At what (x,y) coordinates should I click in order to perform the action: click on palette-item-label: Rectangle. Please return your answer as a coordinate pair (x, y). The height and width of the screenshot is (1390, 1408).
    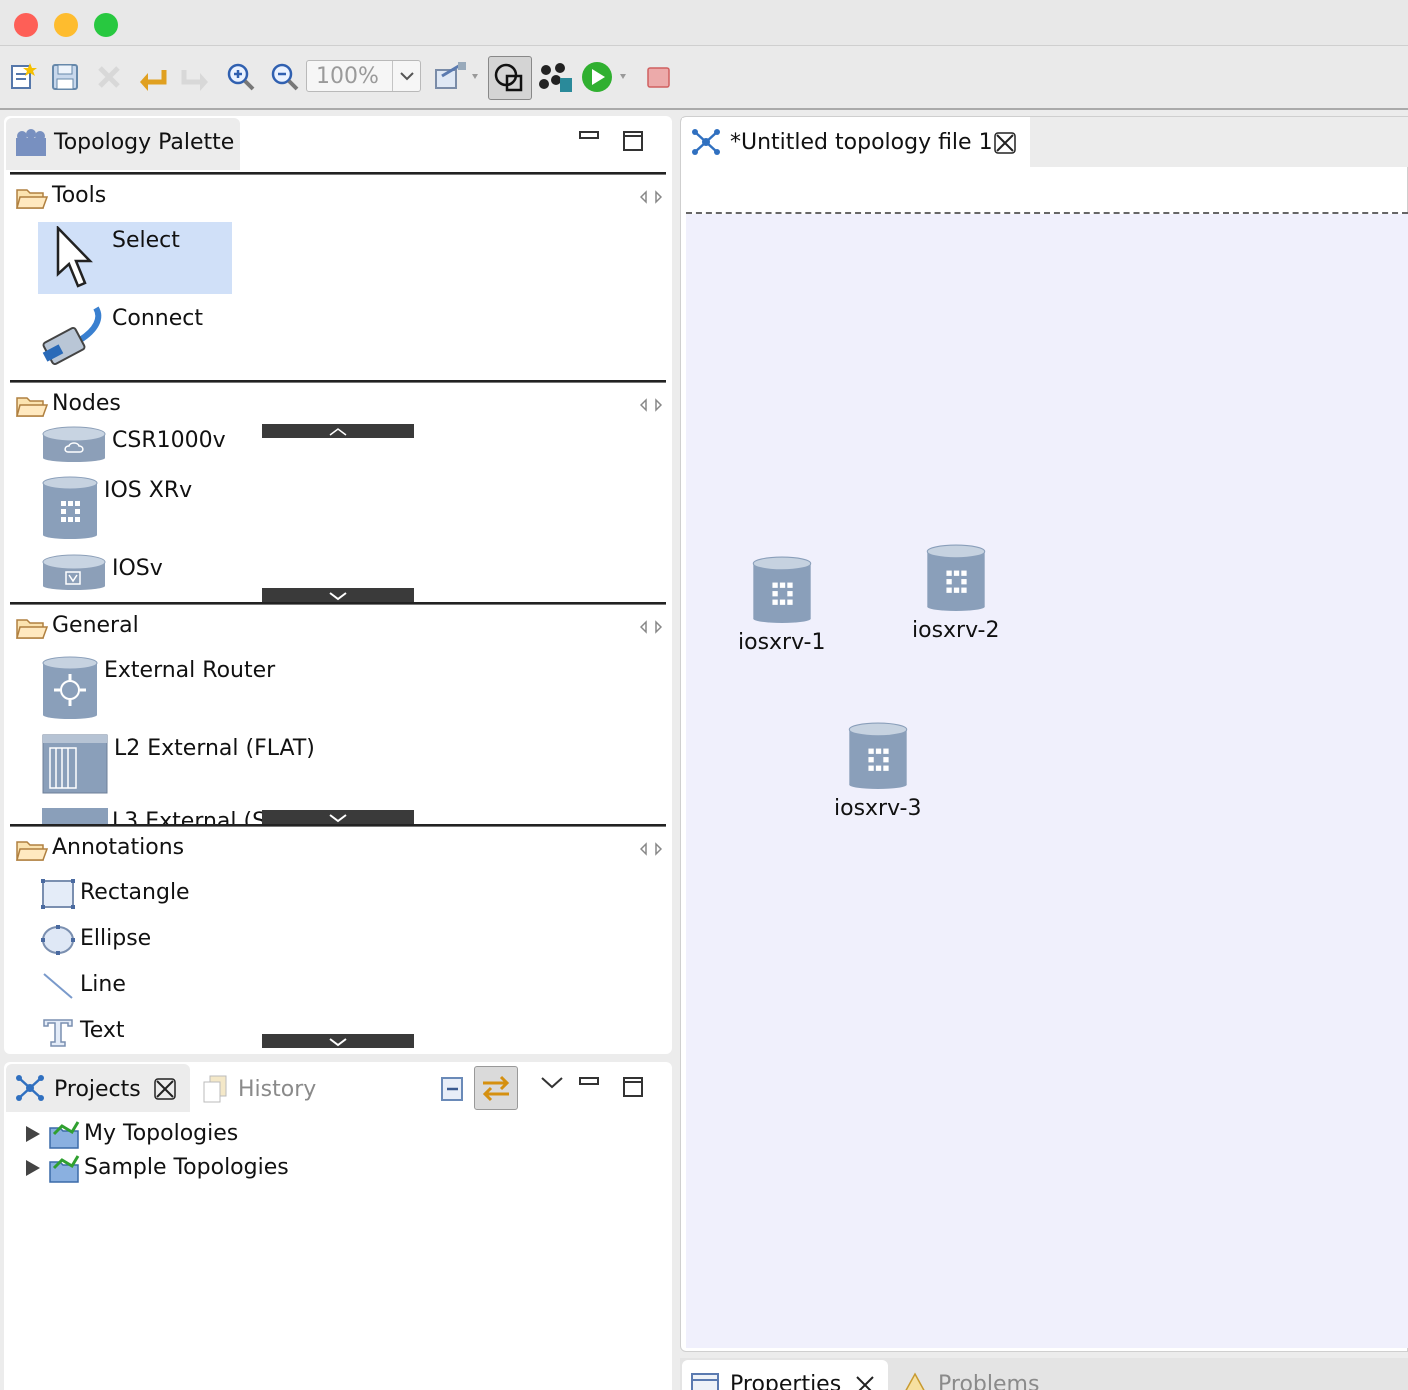
    Looking at the image, I should click on (135, 892).